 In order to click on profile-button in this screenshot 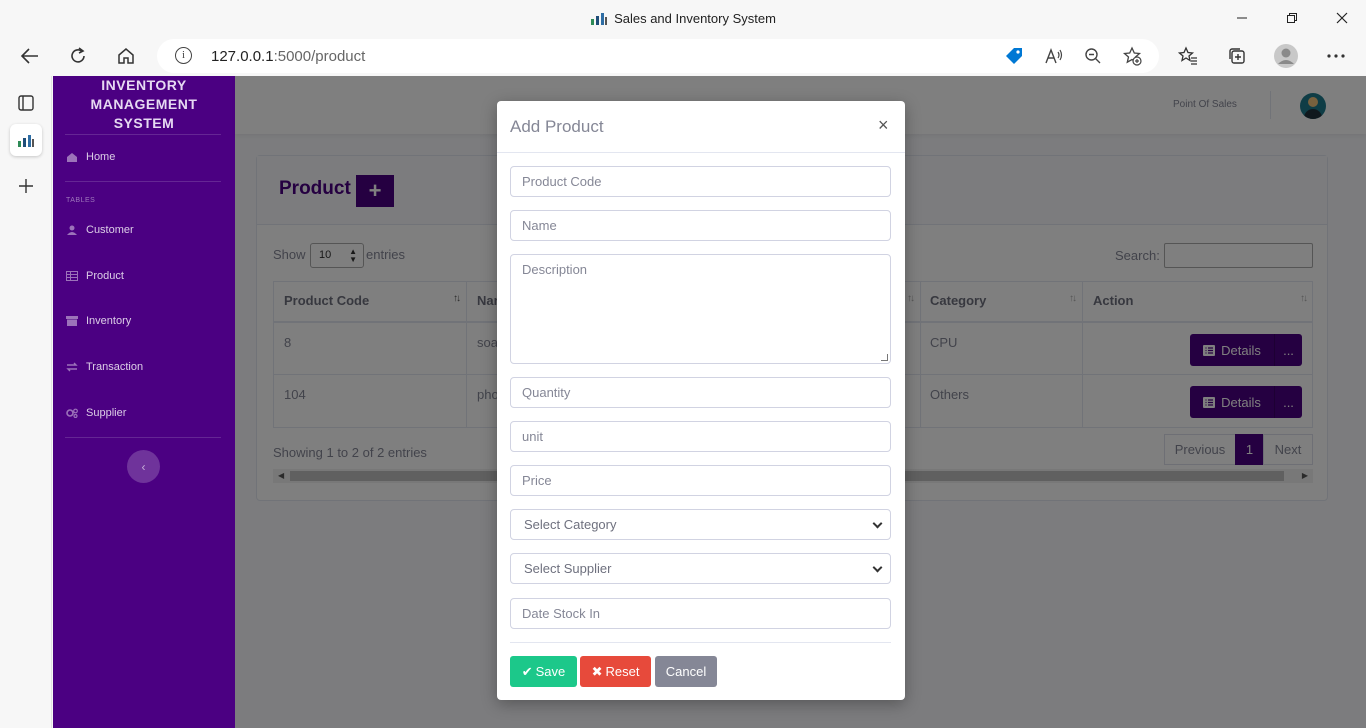, I will do `click(1286, 56)`.